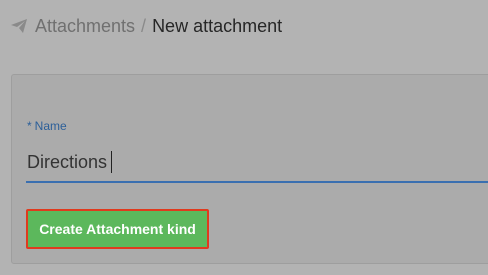 This screenshot has height=275, width=488. I want to click on name-input, so click(257, 163).